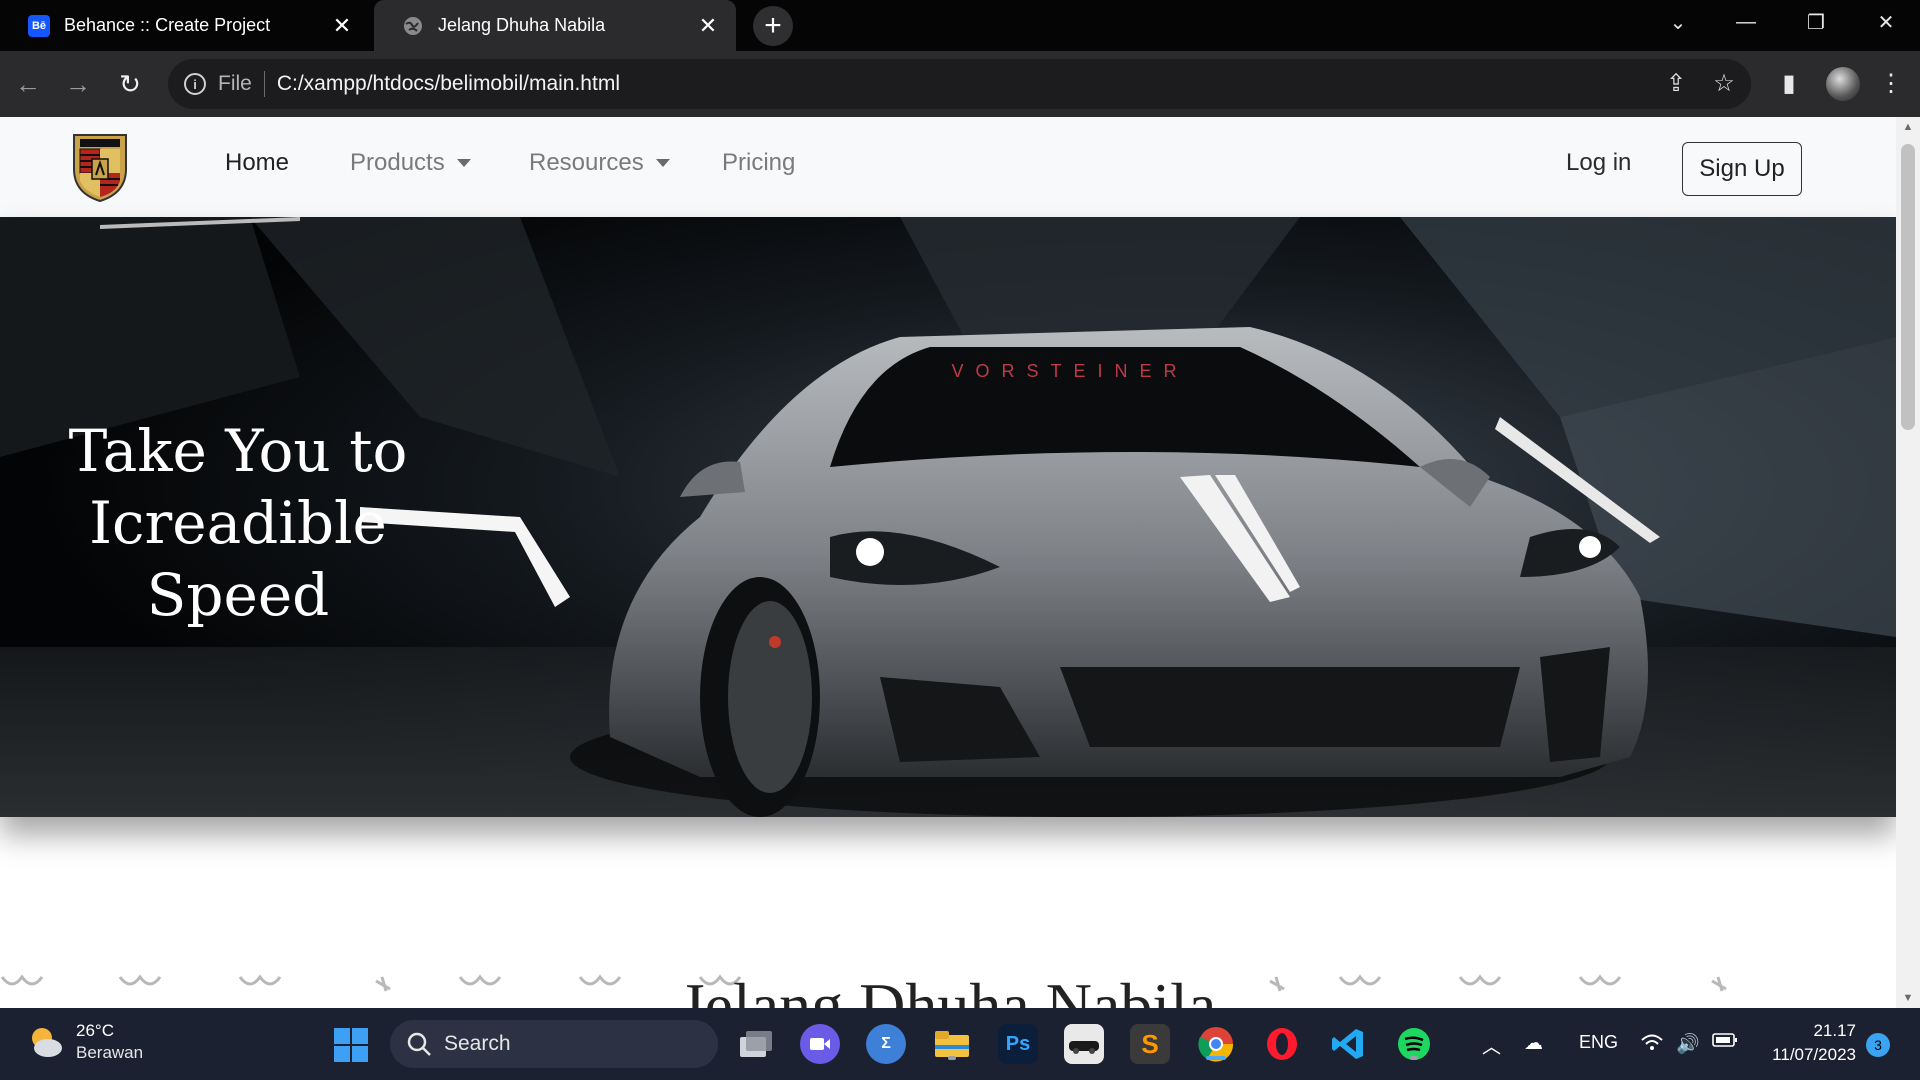  What do you see at coordinates (1018, 1044) in the screenshot?
I see `photoshop-icon: Ps` at bounding box center [1018, 1044].